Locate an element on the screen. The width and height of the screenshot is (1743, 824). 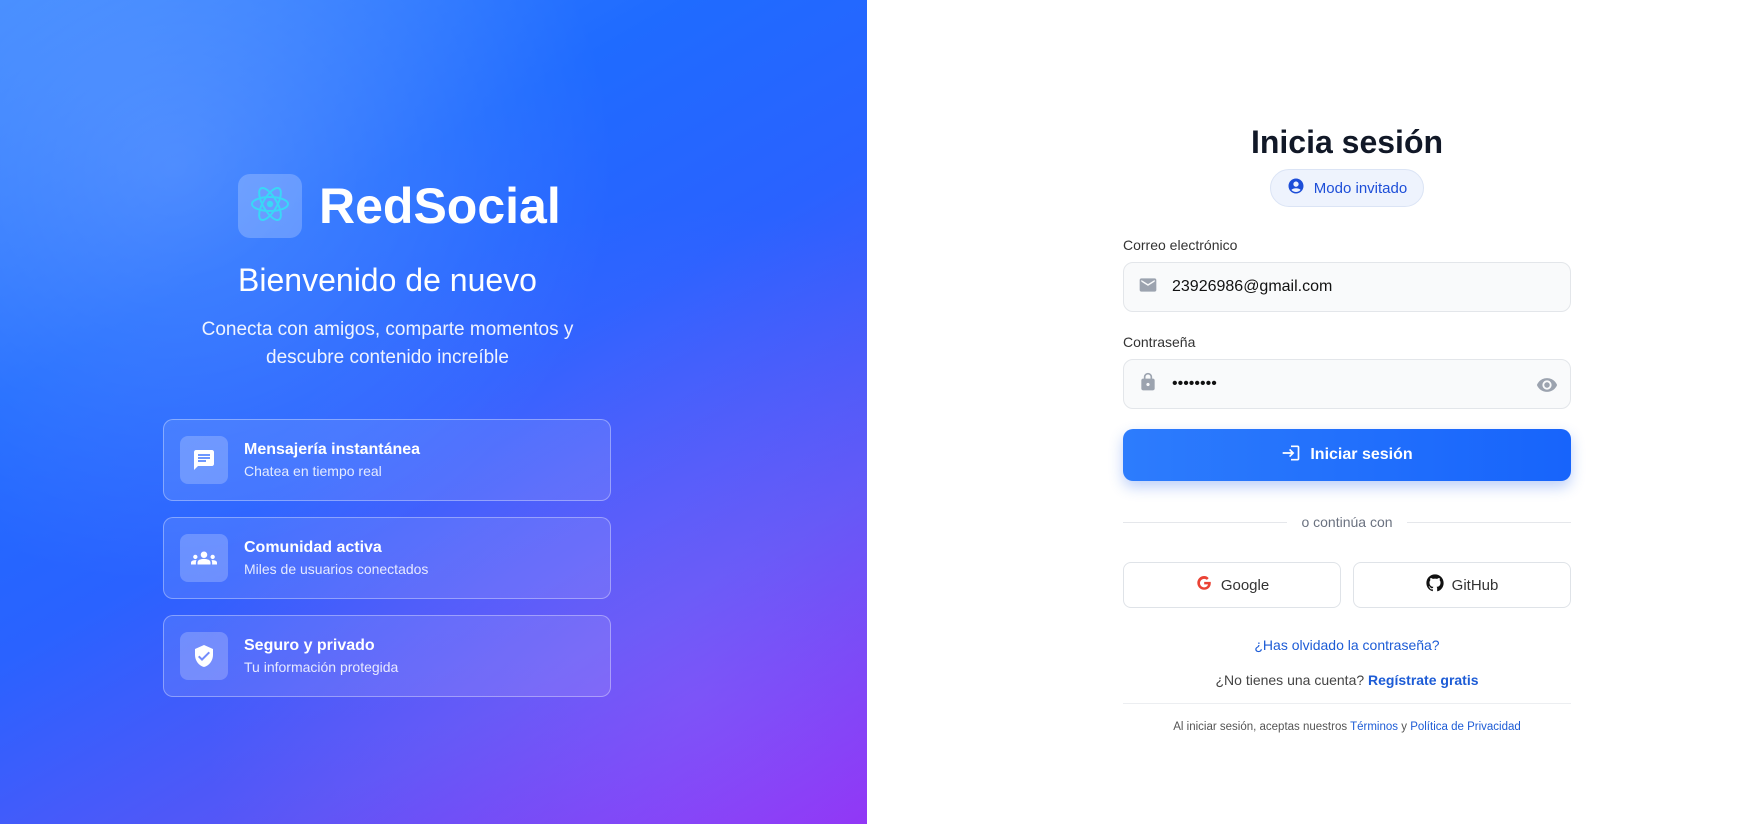
google-login-button: Google is located at coordinates (1232, 585).